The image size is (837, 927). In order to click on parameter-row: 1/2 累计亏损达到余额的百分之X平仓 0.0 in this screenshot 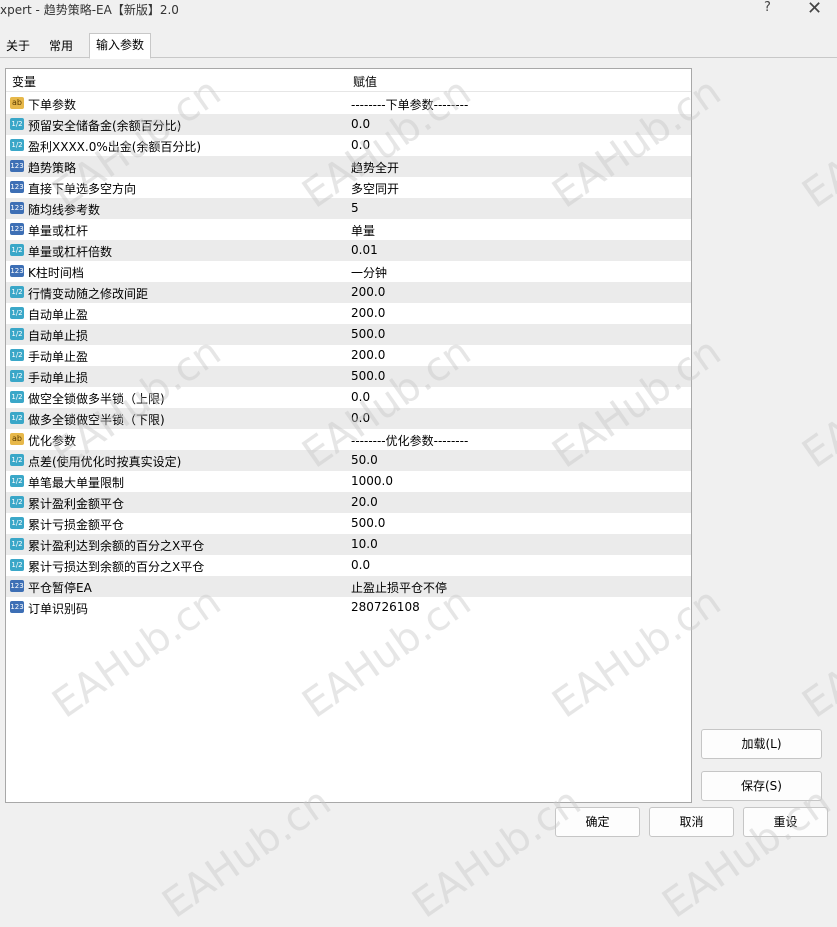, I will do `click(348, 566)`.